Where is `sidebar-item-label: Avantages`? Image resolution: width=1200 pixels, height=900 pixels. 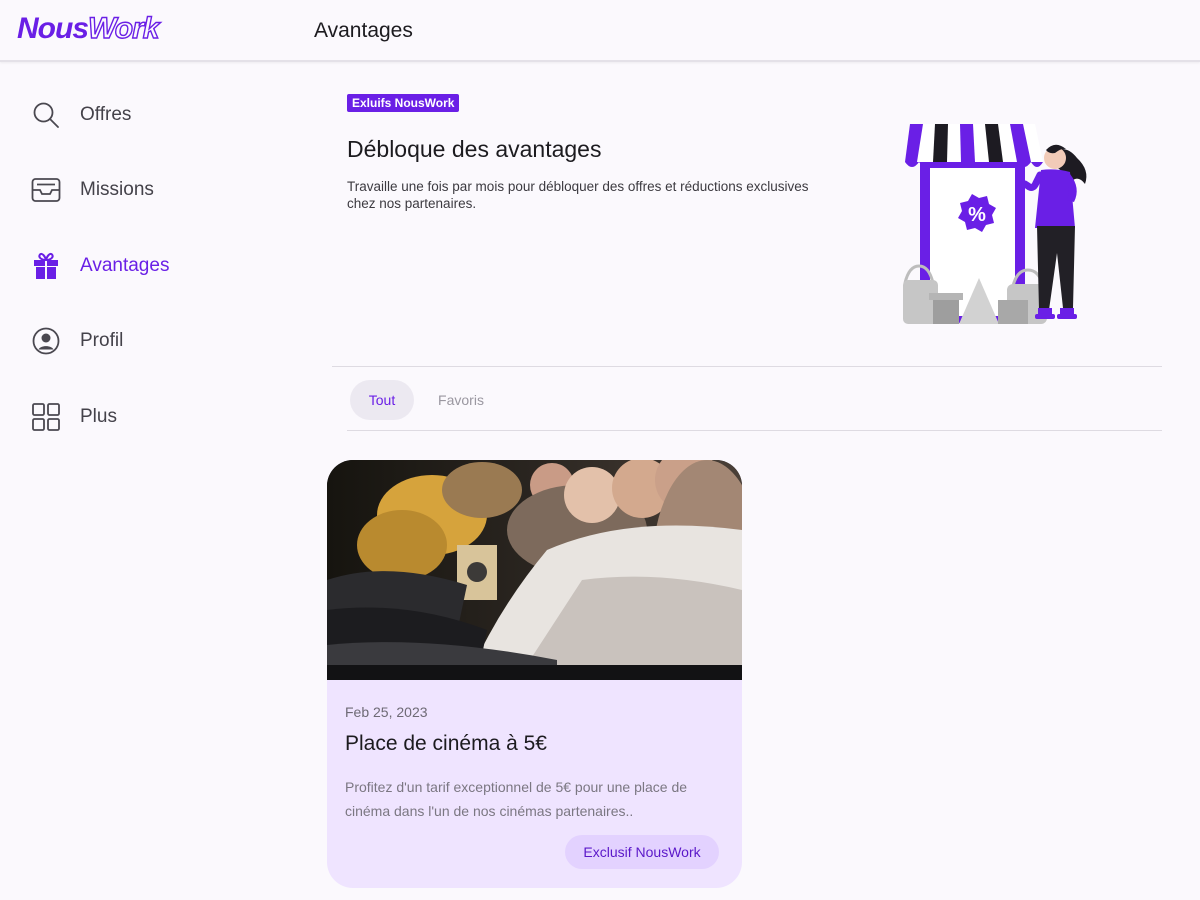 sidebar-item-label: Avantages is located at coordinates (125, 265).